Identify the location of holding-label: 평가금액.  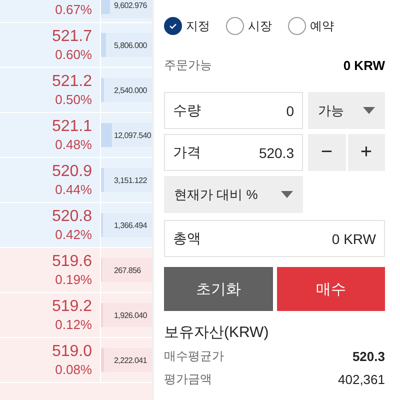
(188, 379).